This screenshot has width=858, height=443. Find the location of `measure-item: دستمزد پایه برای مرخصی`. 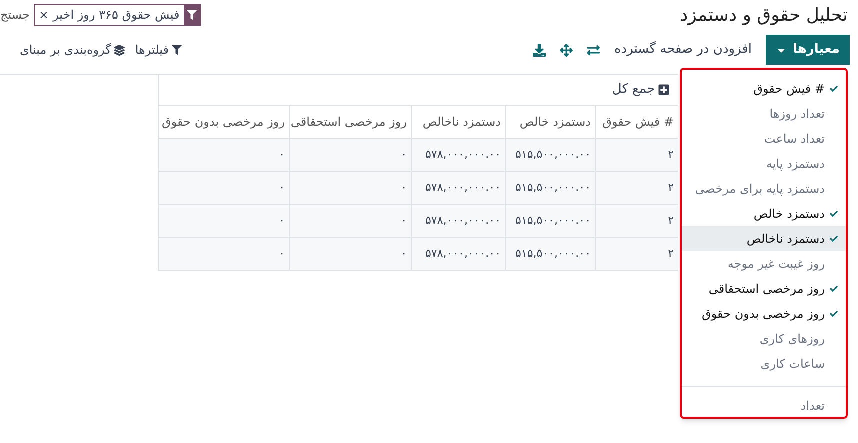

measure-item: دستمزد پایه برای مرخصی is located at coordinates (764, 188).